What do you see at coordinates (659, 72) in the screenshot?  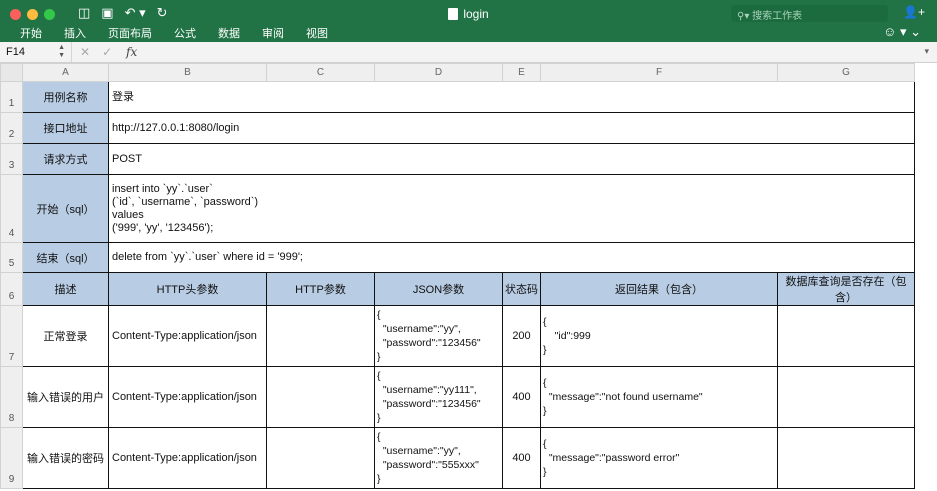 I see `column-header: F` at bounding box center [659, 72].